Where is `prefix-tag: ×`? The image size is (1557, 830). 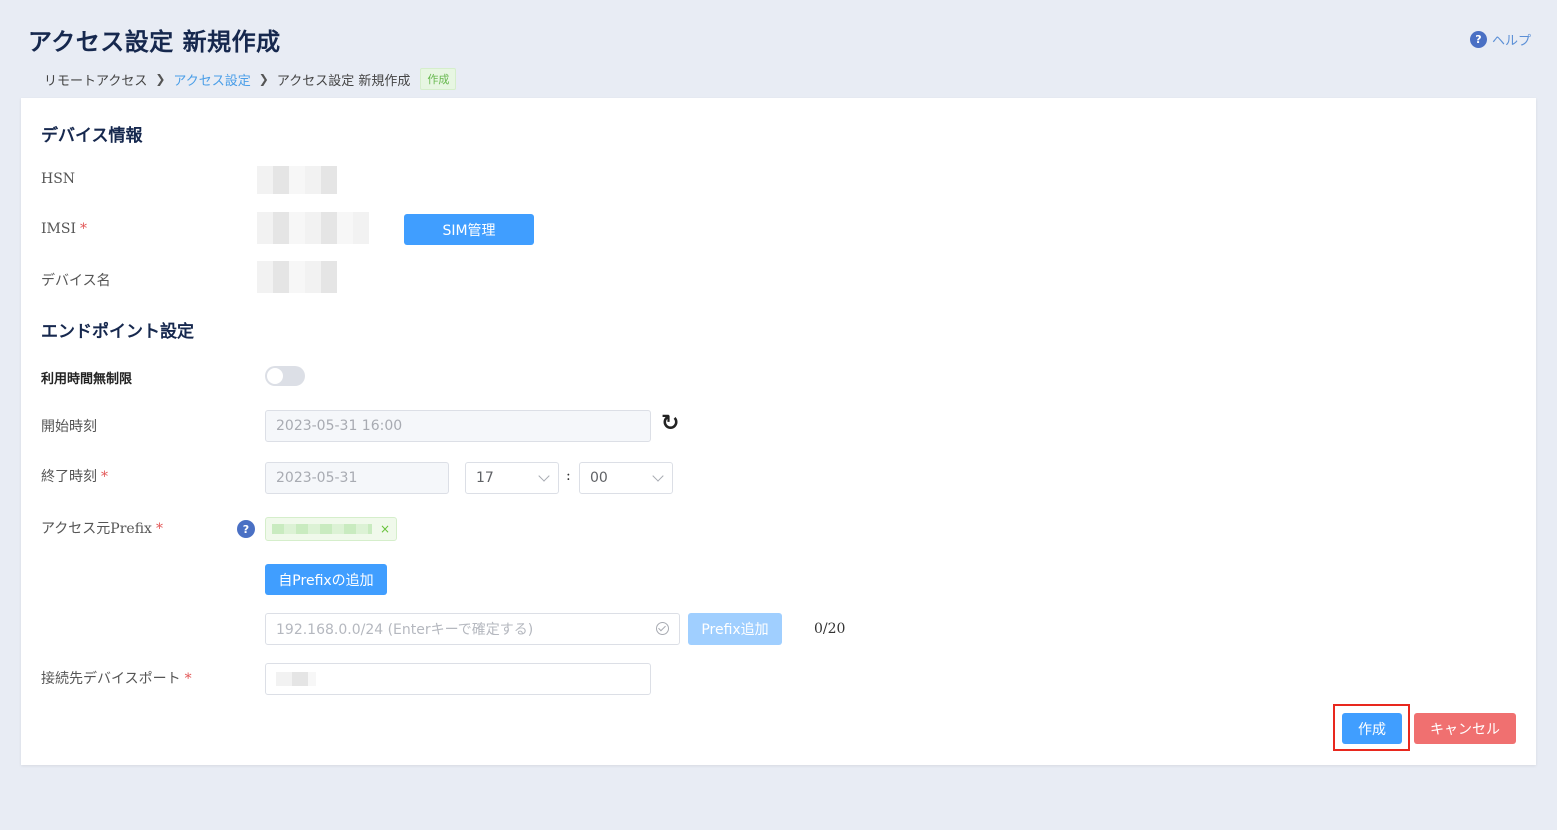 prefix-tag: × is located at coordinates (331, 529).